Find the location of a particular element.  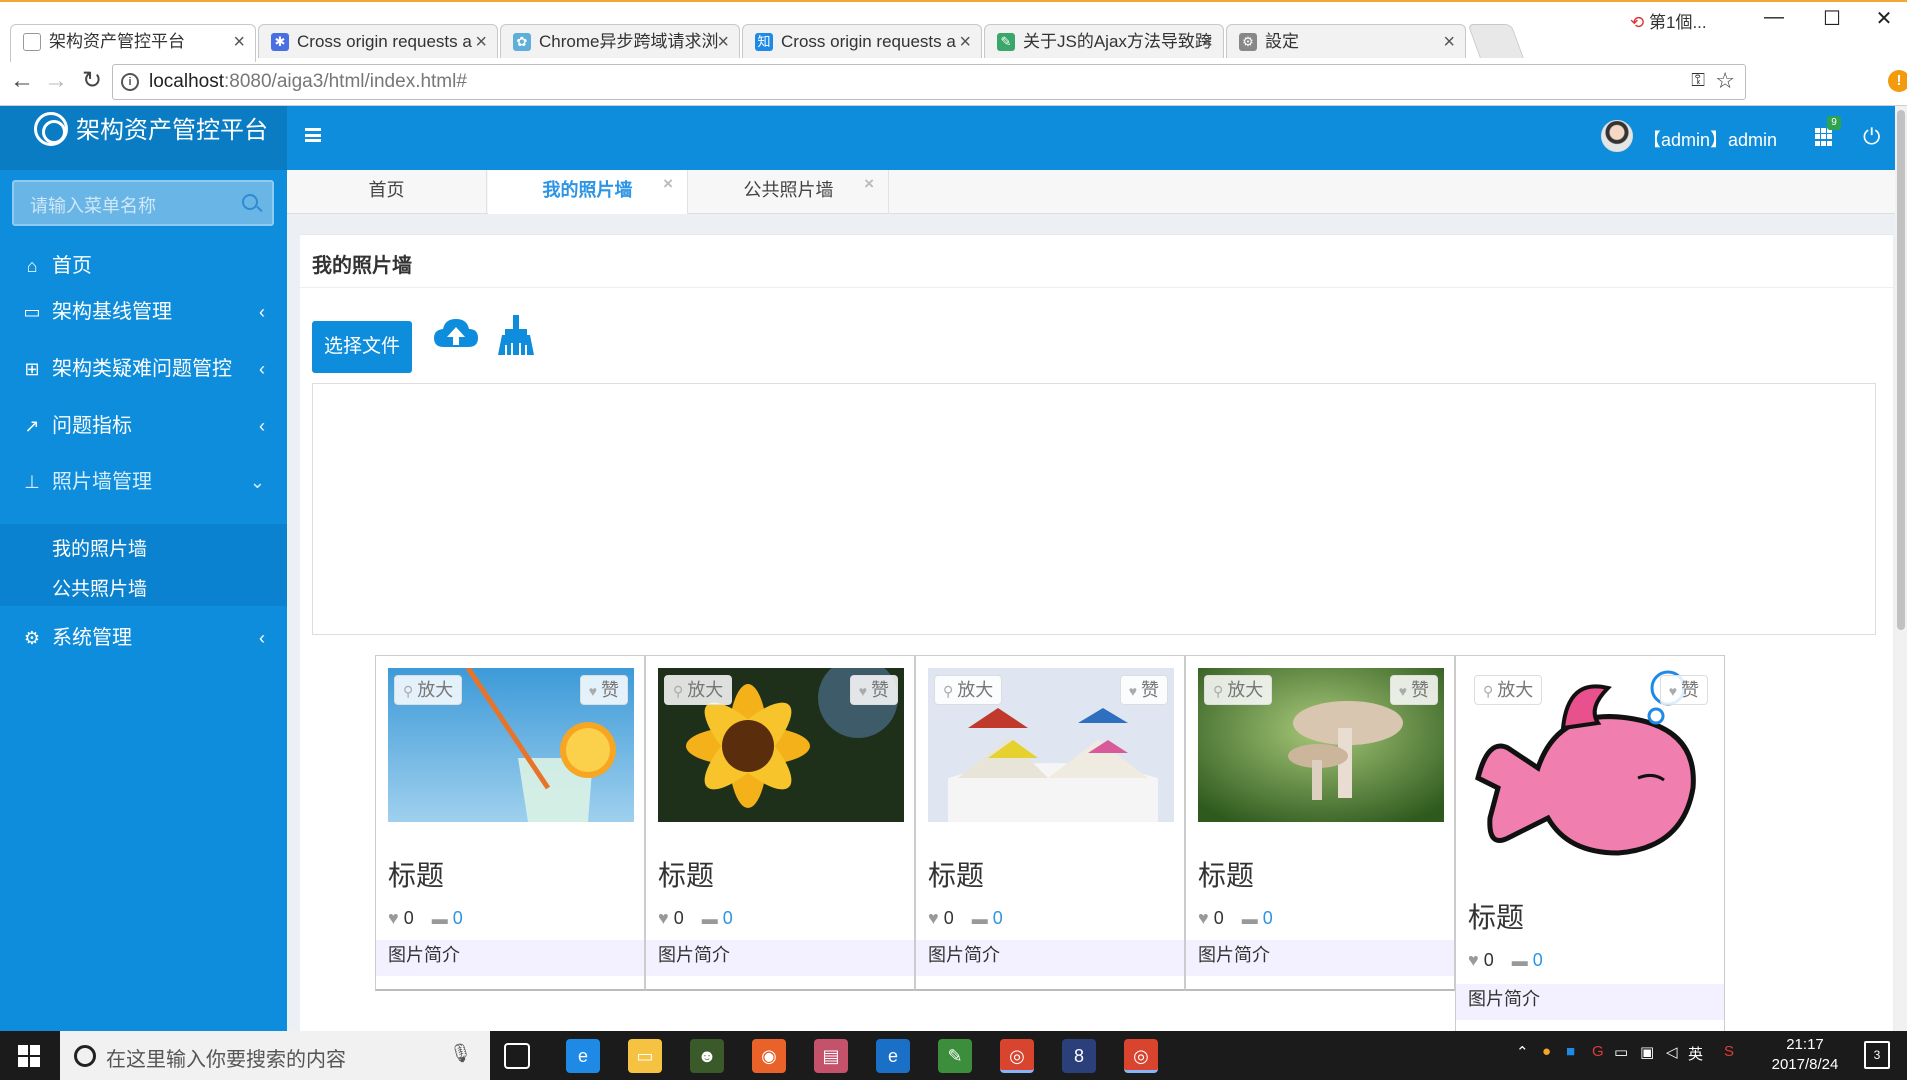

sidebar-item-system: ⚙ 系统管理 ‹ is located at coordinates (143, 638).